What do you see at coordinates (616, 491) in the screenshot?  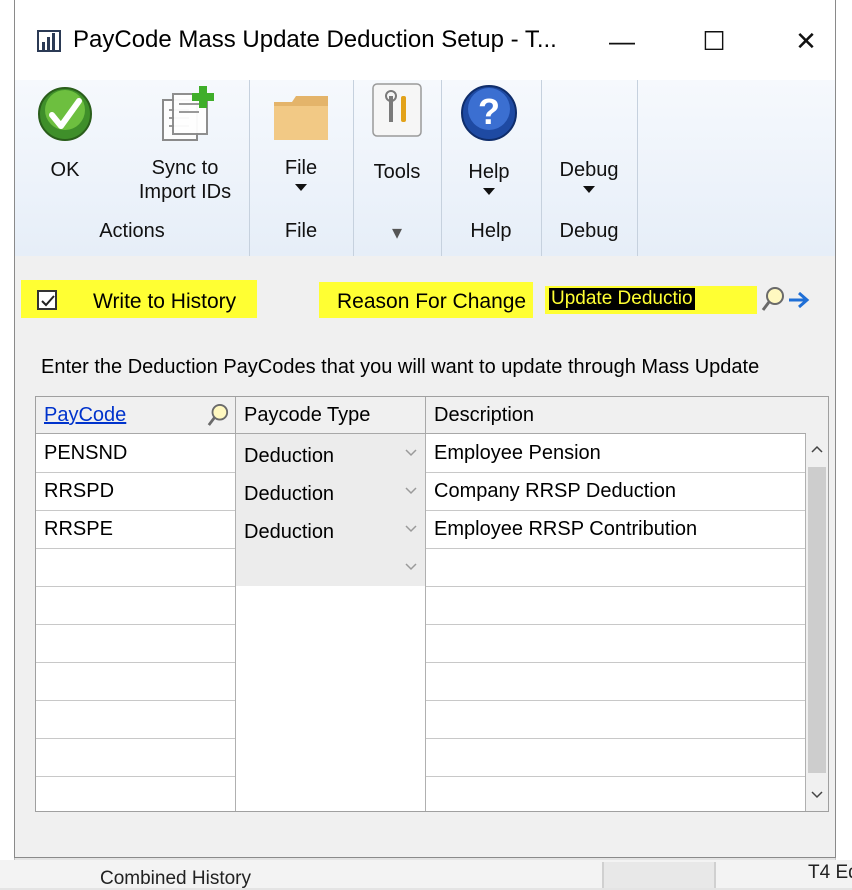 I see `cell-description: Company RRSP Deduction` at bounding box center [616, 491].